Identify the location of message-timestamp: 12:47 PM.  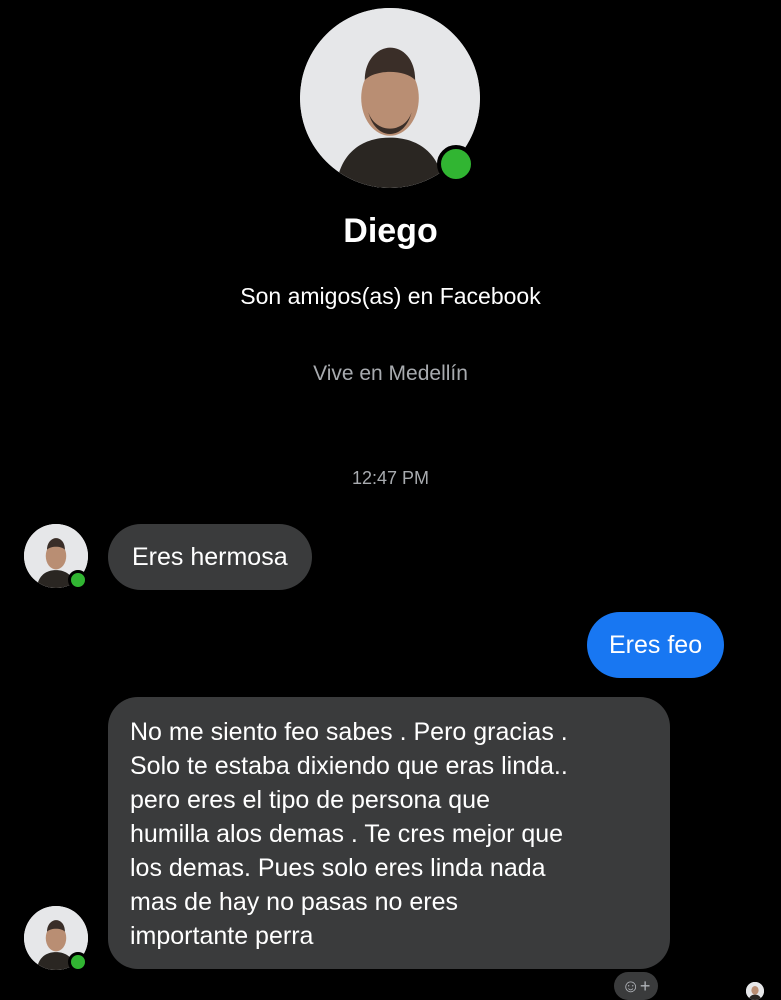
(390, 478).